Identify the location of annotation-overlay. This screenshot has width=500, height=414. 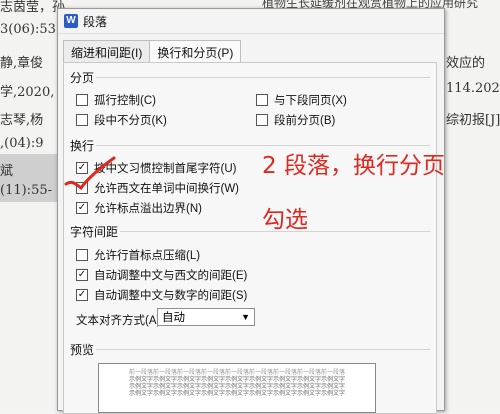
(90, 173).